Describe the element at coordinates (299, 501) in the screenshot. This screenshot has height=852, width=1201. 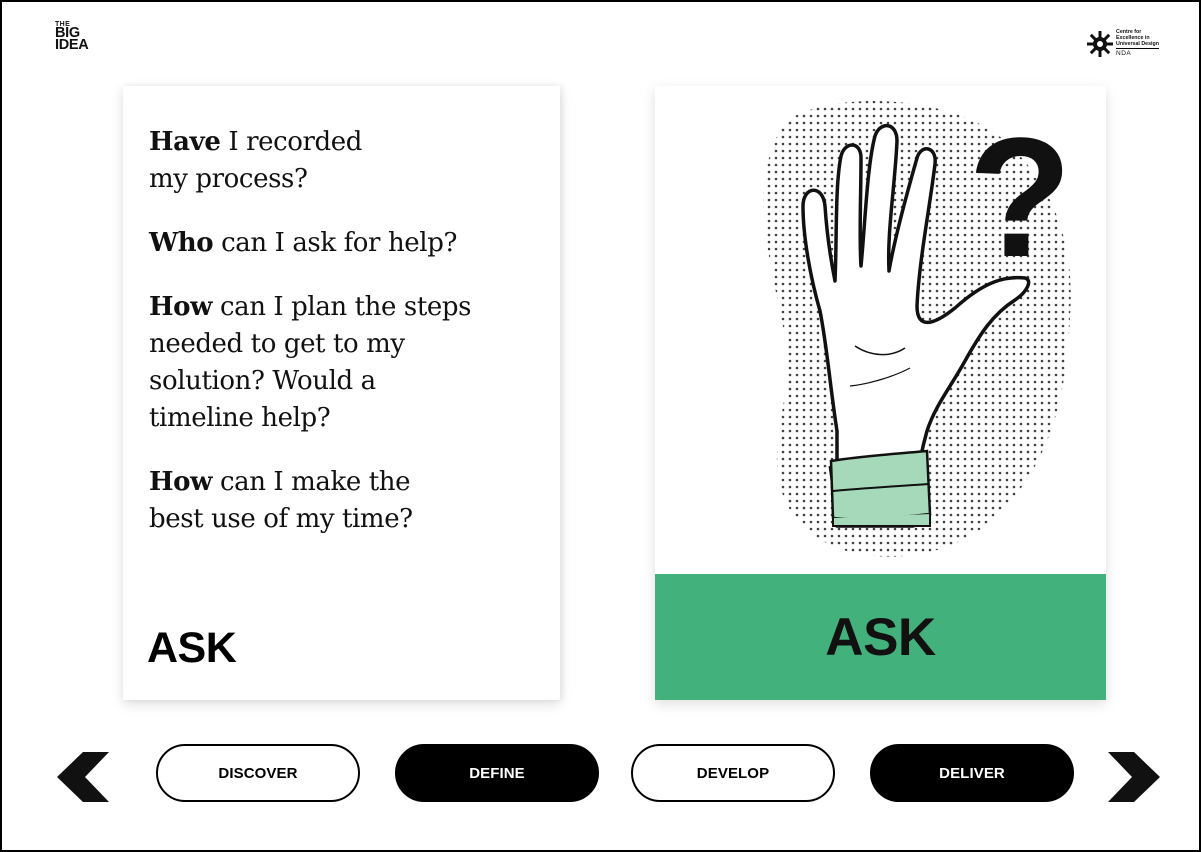
I see `question-4: How can I make the best use of my time?` at that location.